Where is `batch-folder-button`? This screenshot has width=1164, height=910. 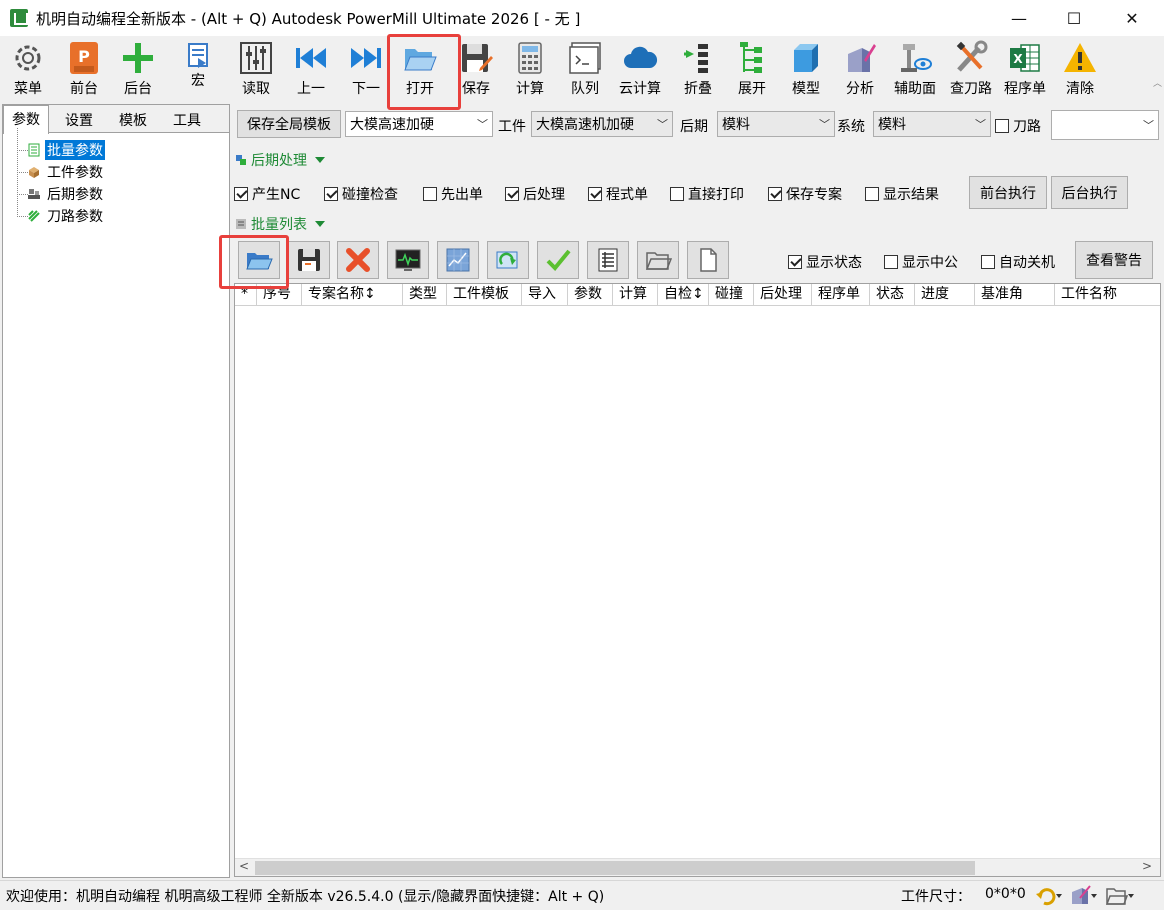
batch-folder-button is located at coordinates (658, 260).